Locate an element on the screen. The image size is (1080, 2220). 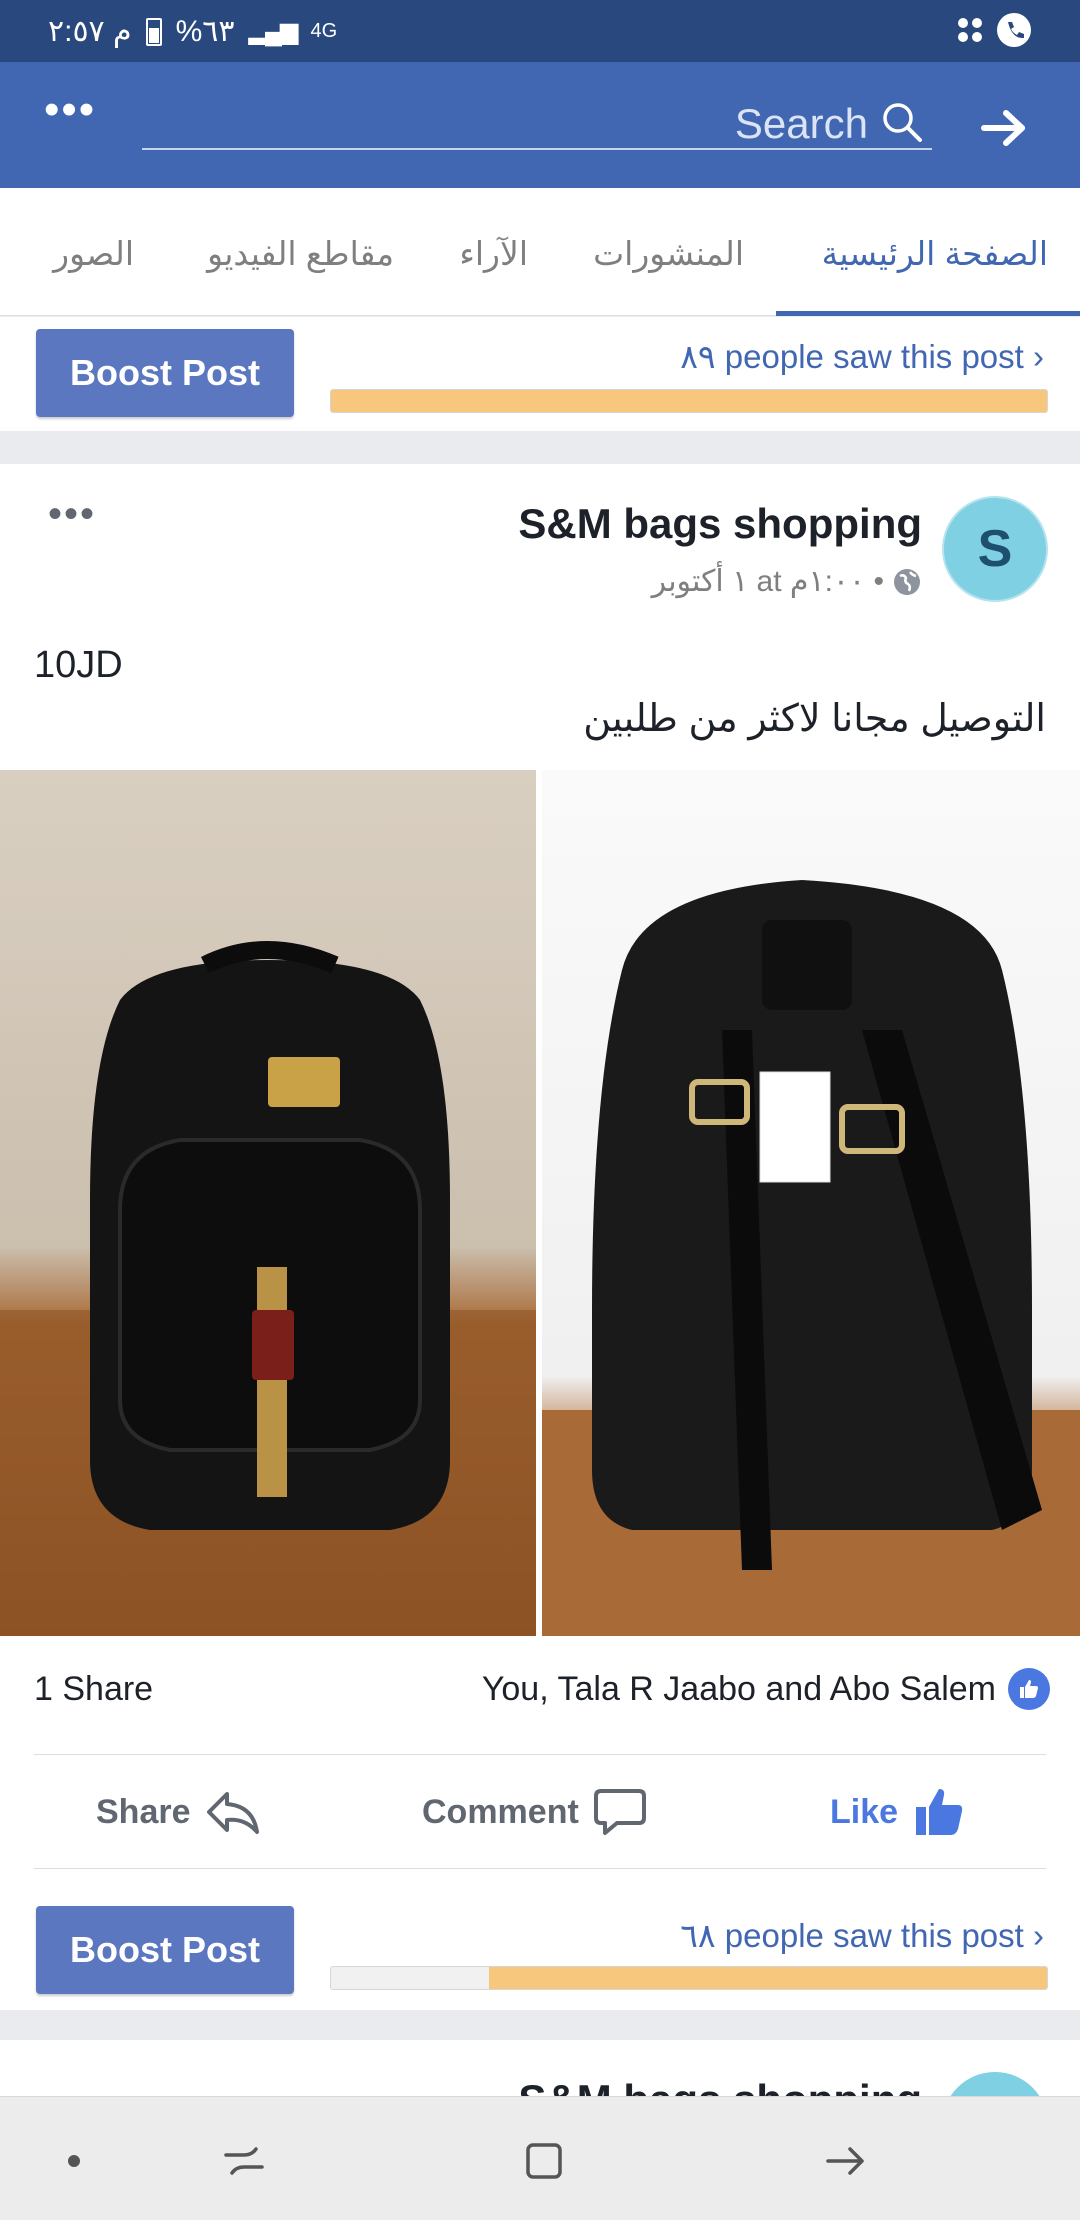
phone-icon is located at coordinates (1014, 30).